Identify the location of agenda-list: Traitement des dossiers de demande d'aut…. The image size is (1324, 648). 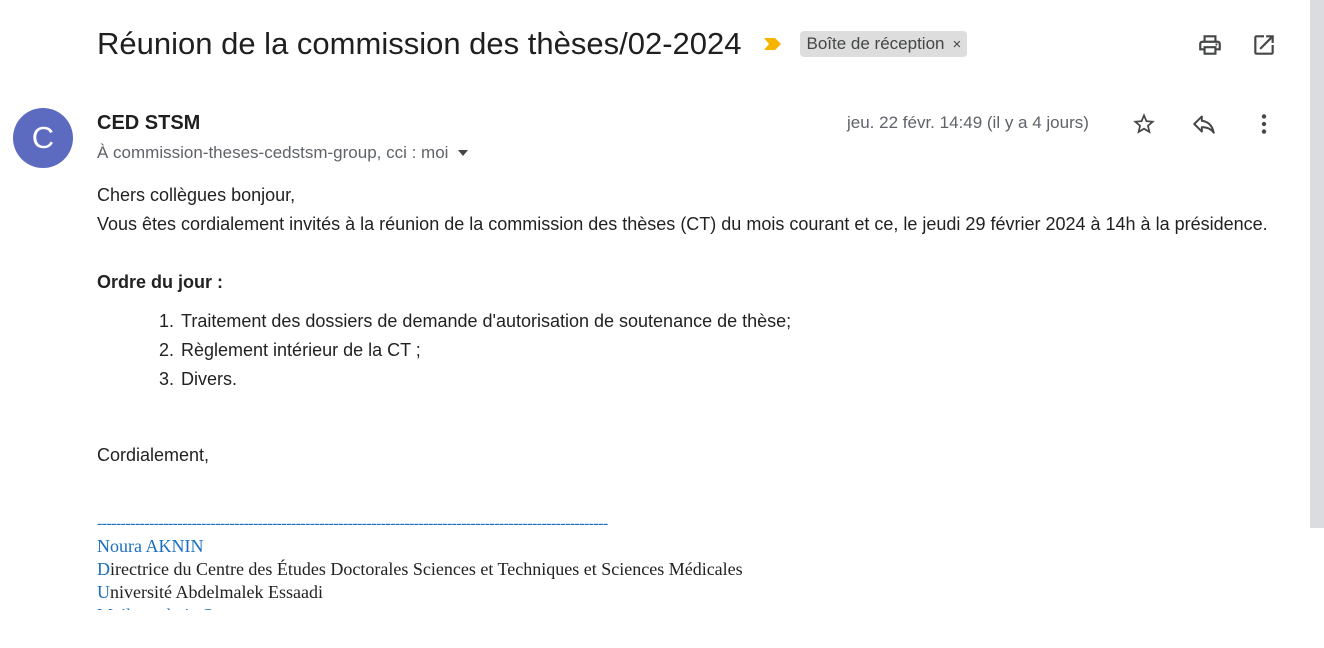
(687, 350).